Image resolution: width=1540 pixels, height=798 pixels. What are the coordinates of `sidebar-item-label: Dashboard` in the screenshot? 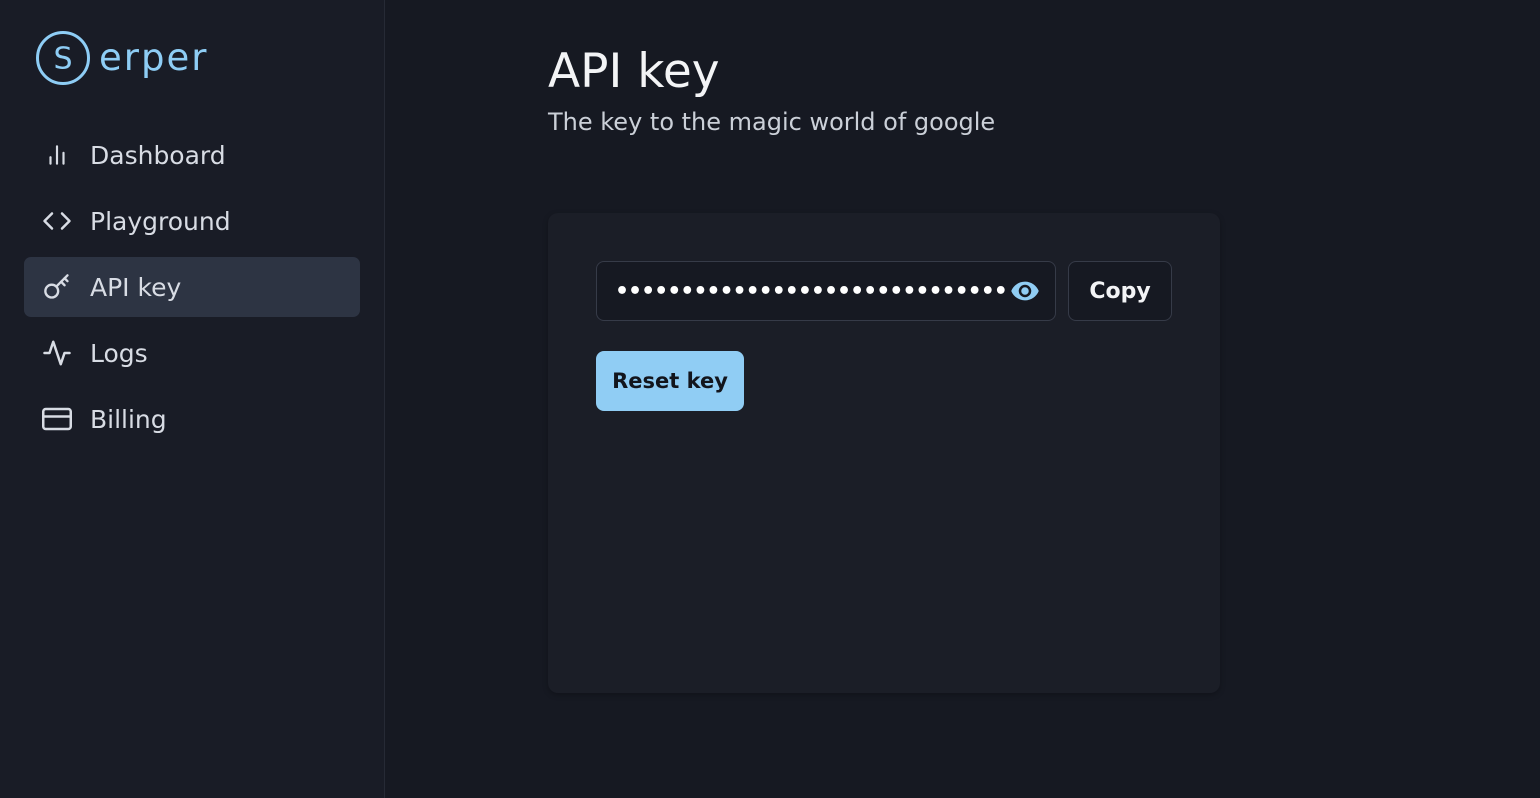 It's located at (158, 155).